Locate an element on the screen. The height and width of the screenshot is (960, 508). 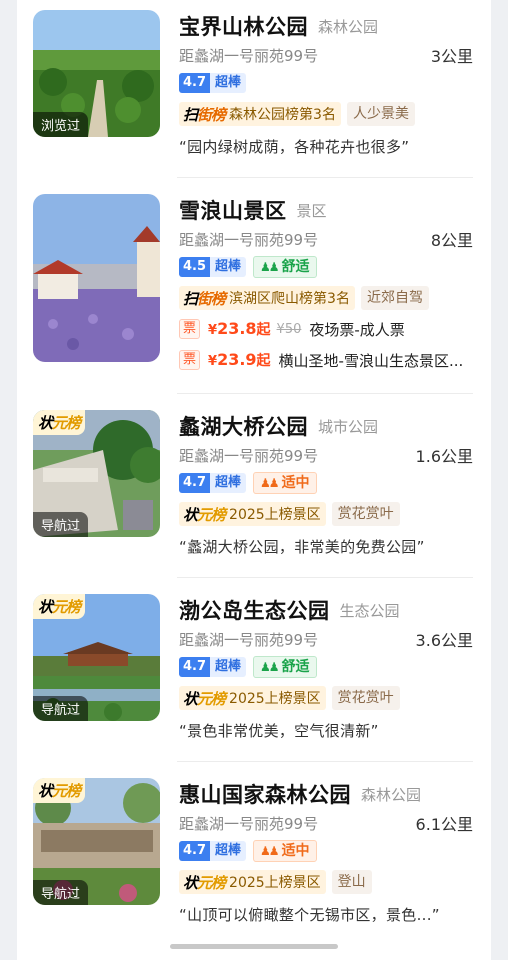
distance: 6.1公里 is located at coordinates (444, 824).